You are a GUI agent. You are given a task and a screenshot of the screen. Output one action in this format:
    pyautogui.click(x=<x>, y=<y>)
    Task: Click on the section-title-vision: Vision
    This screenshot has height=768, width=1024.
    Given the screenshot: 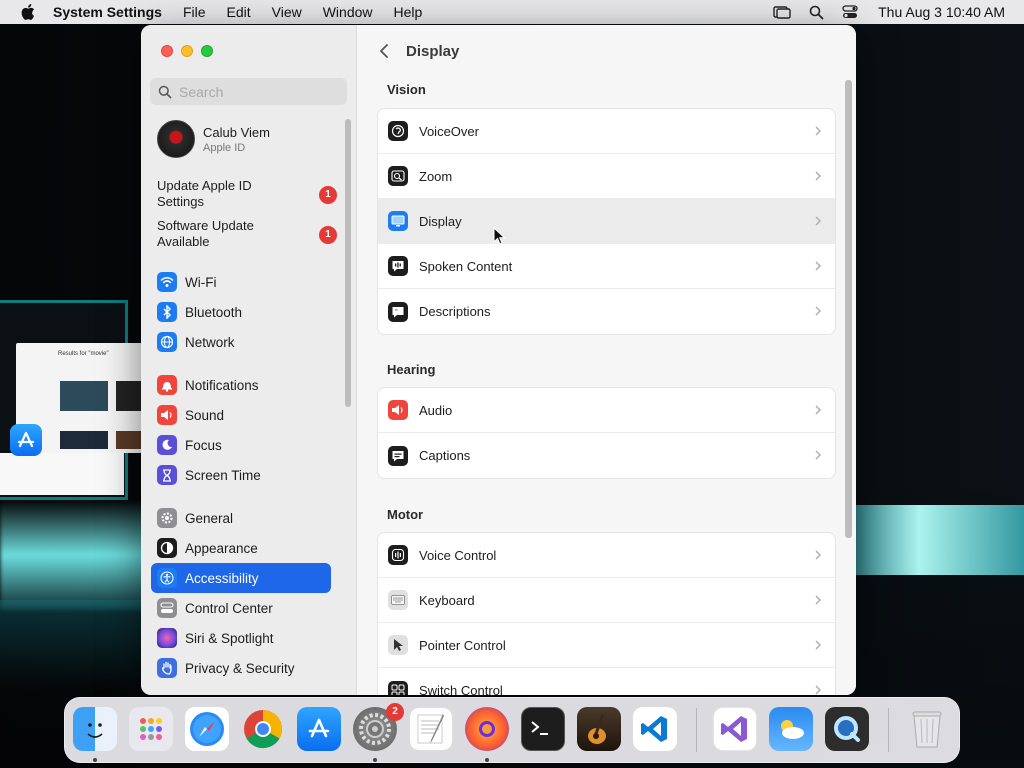 What is the action you would take?
    pyautogui.click(x=406, y=89)
    